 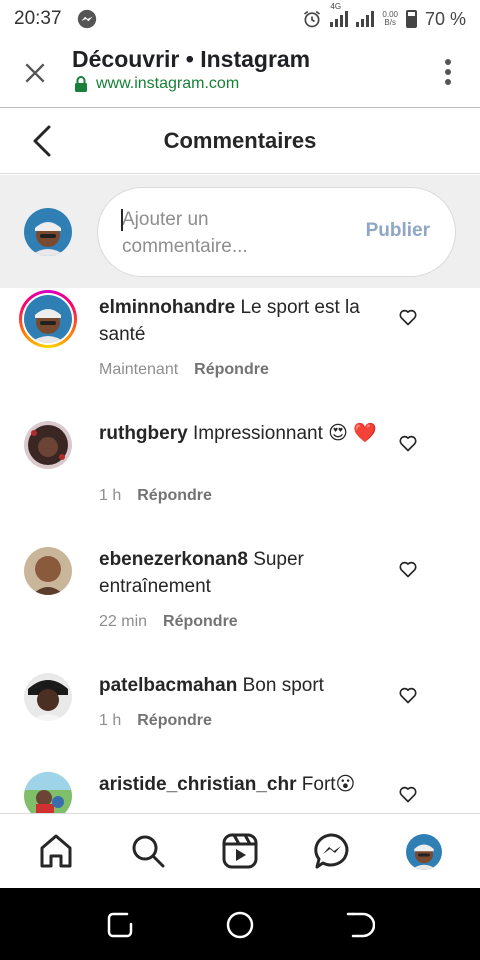 I want to click on home-button-icon, so click(x=240, y=925).